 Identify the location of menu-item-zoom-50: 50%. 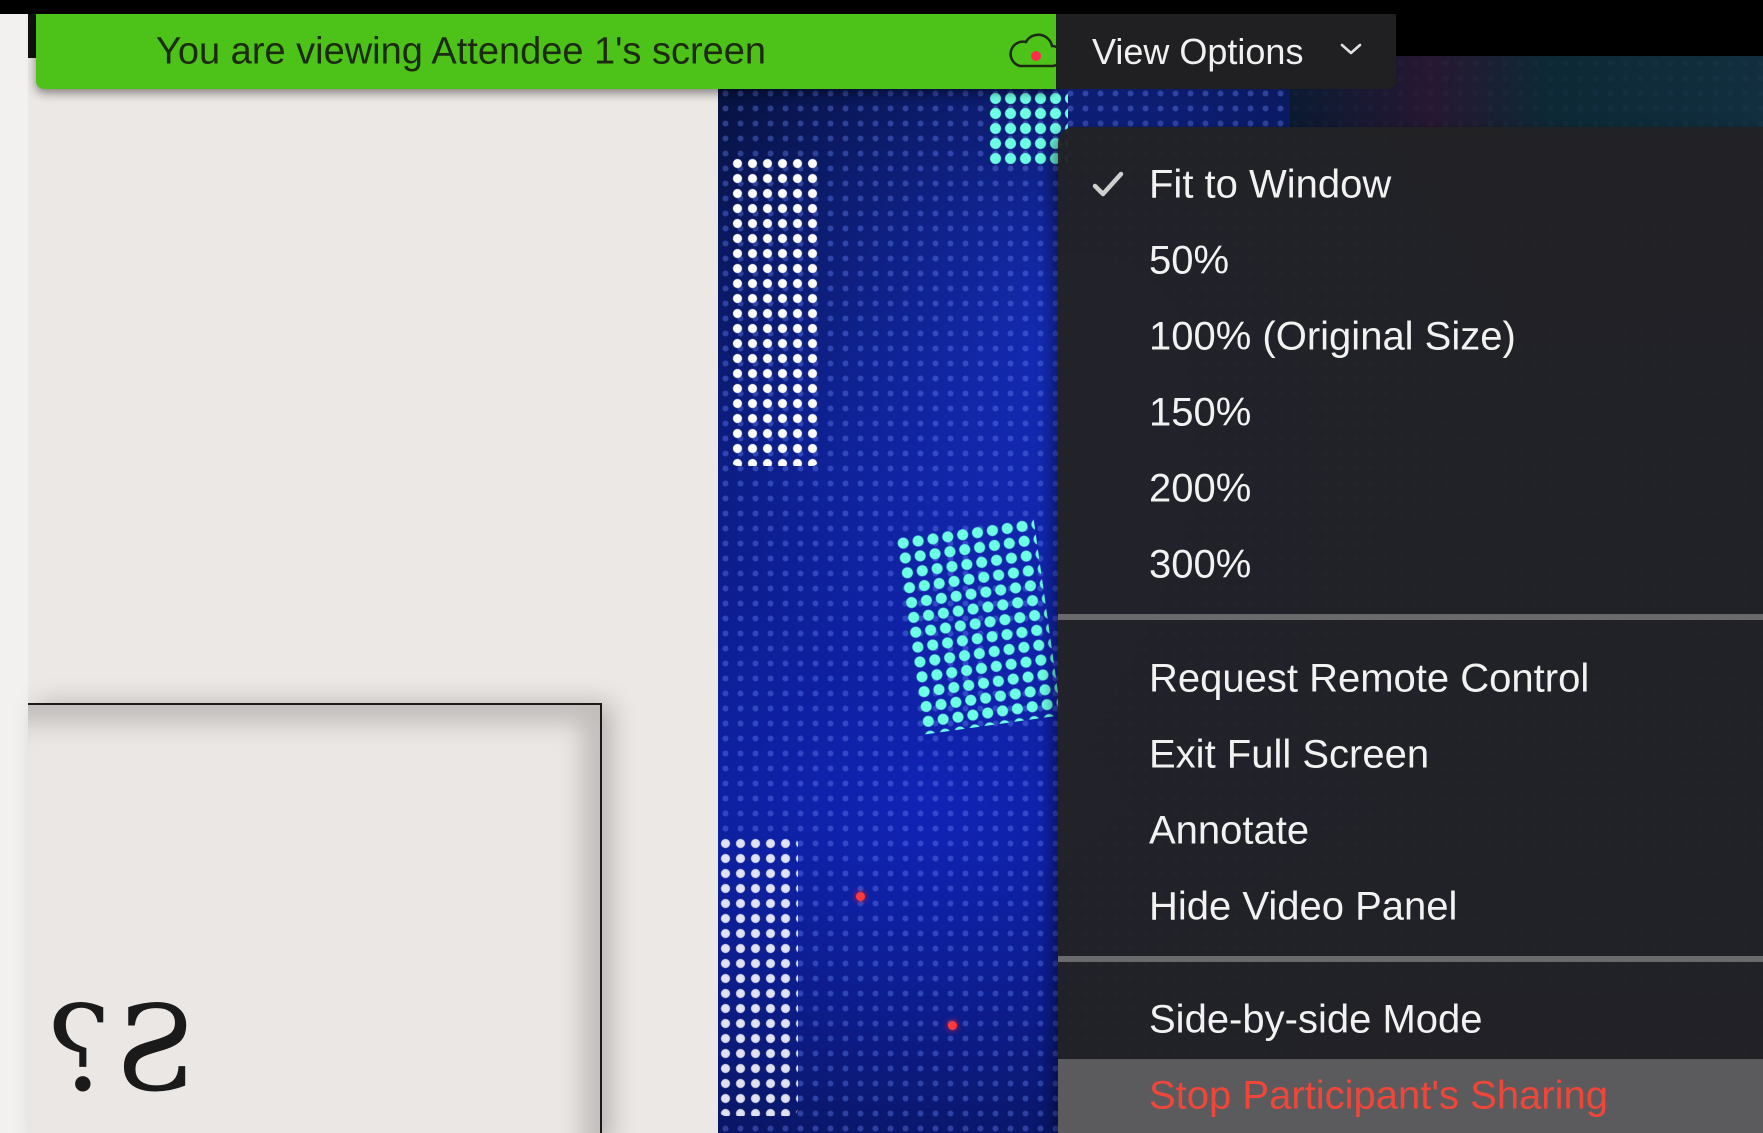
(1410, 261).